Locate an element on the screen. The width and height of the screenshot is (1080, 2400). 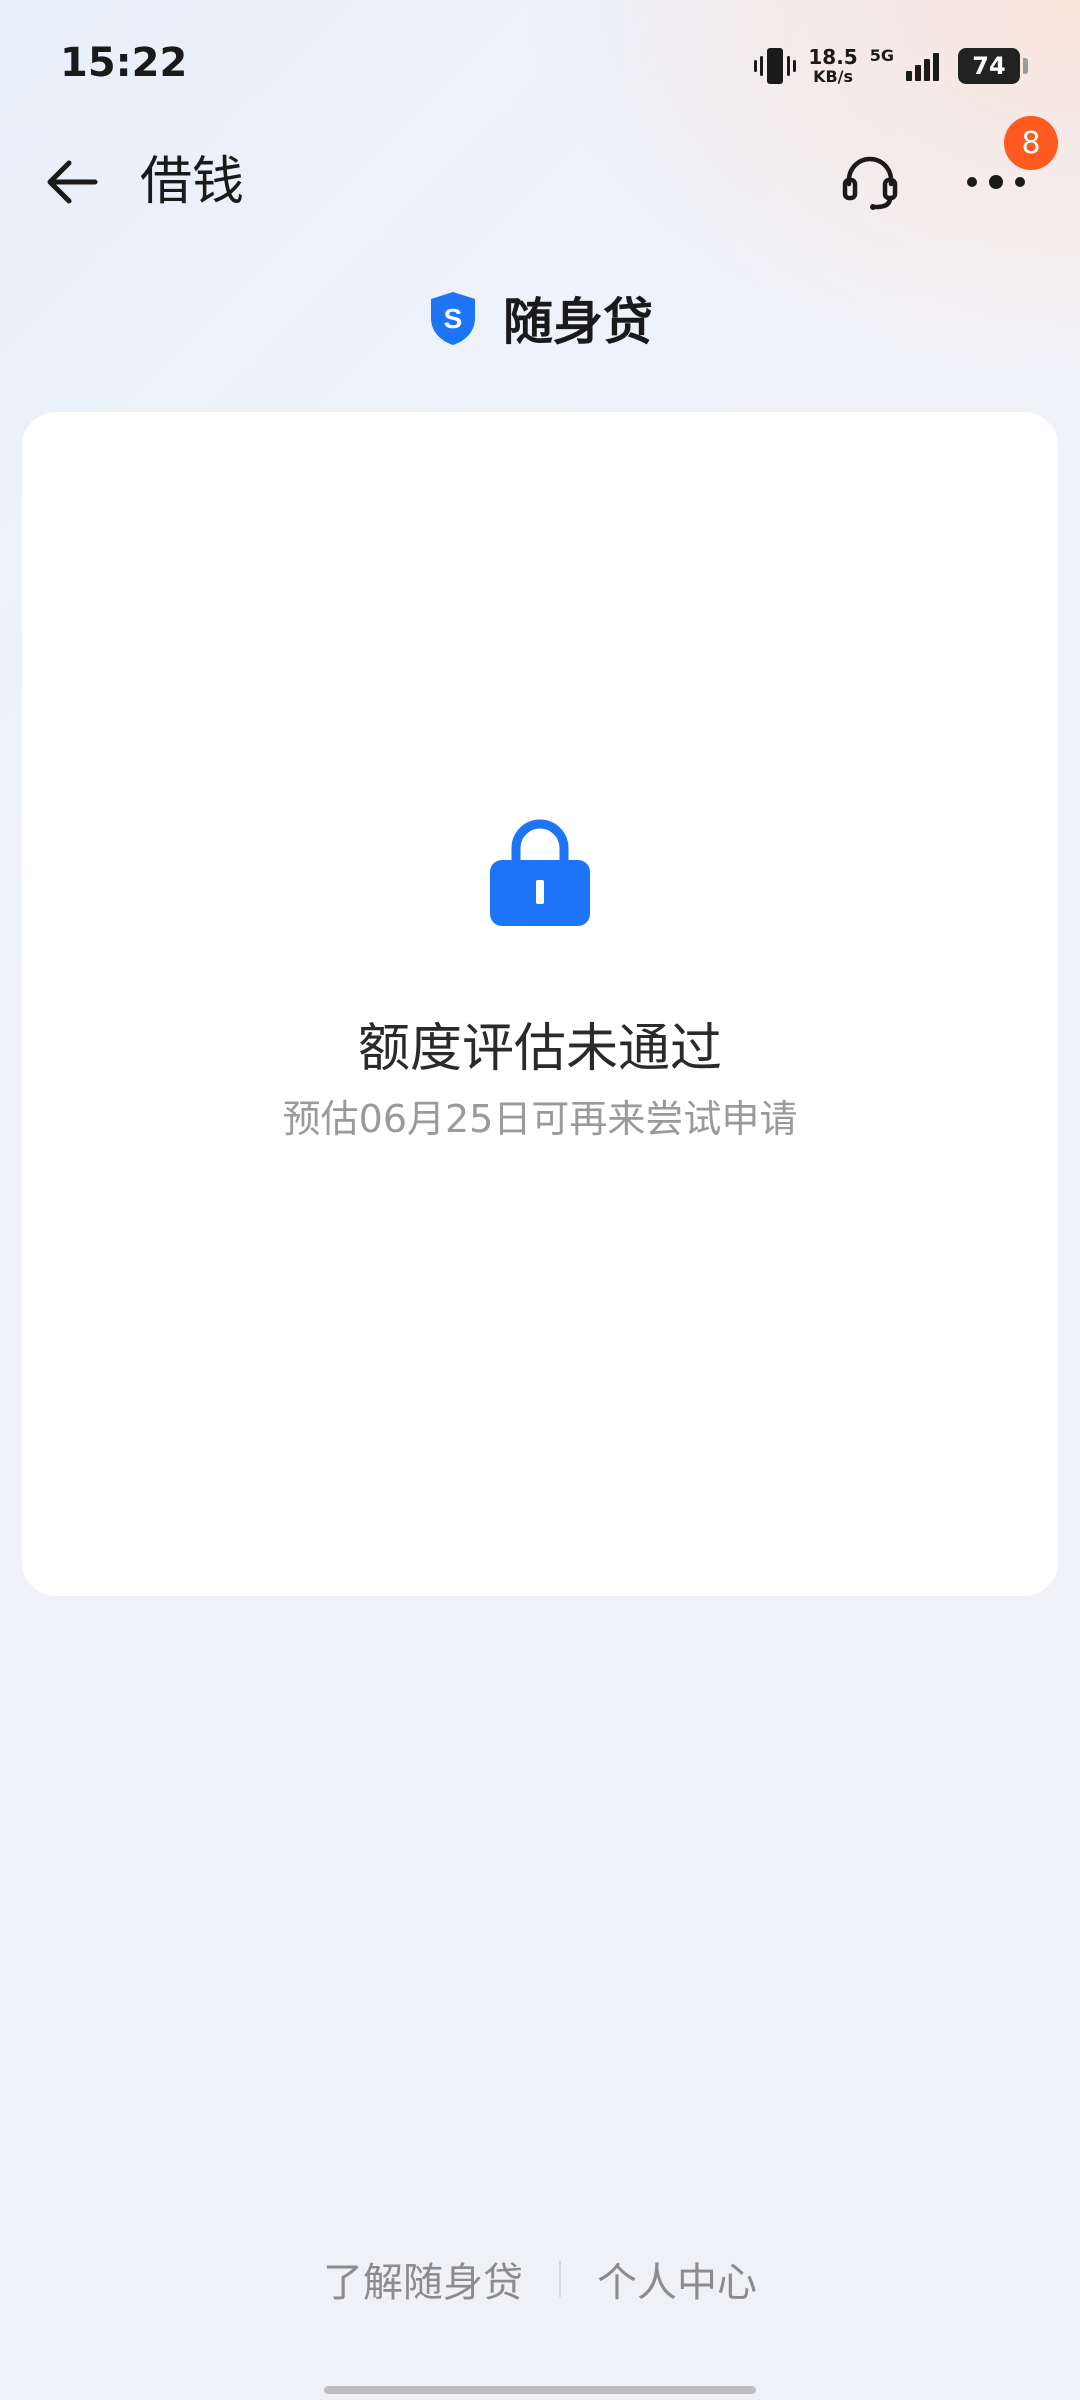
network-speed-value: 18.5 is located at coordinates (833, 57).